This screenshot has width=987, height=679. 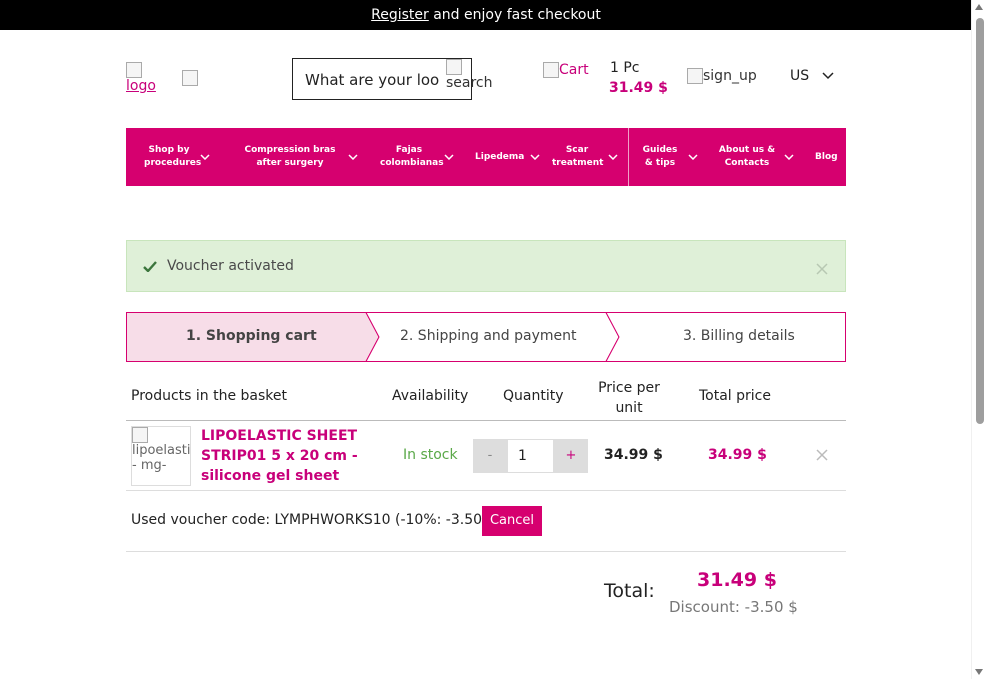 I want to click on header-products: Products in the basket, so click(x=209, y=396).